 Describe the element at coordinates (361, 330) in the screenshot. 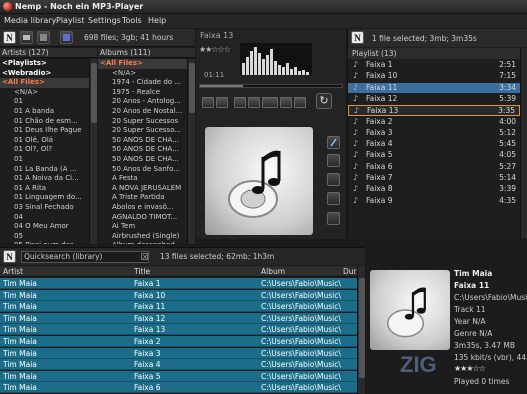

I see `table-scrollbar` at that location.